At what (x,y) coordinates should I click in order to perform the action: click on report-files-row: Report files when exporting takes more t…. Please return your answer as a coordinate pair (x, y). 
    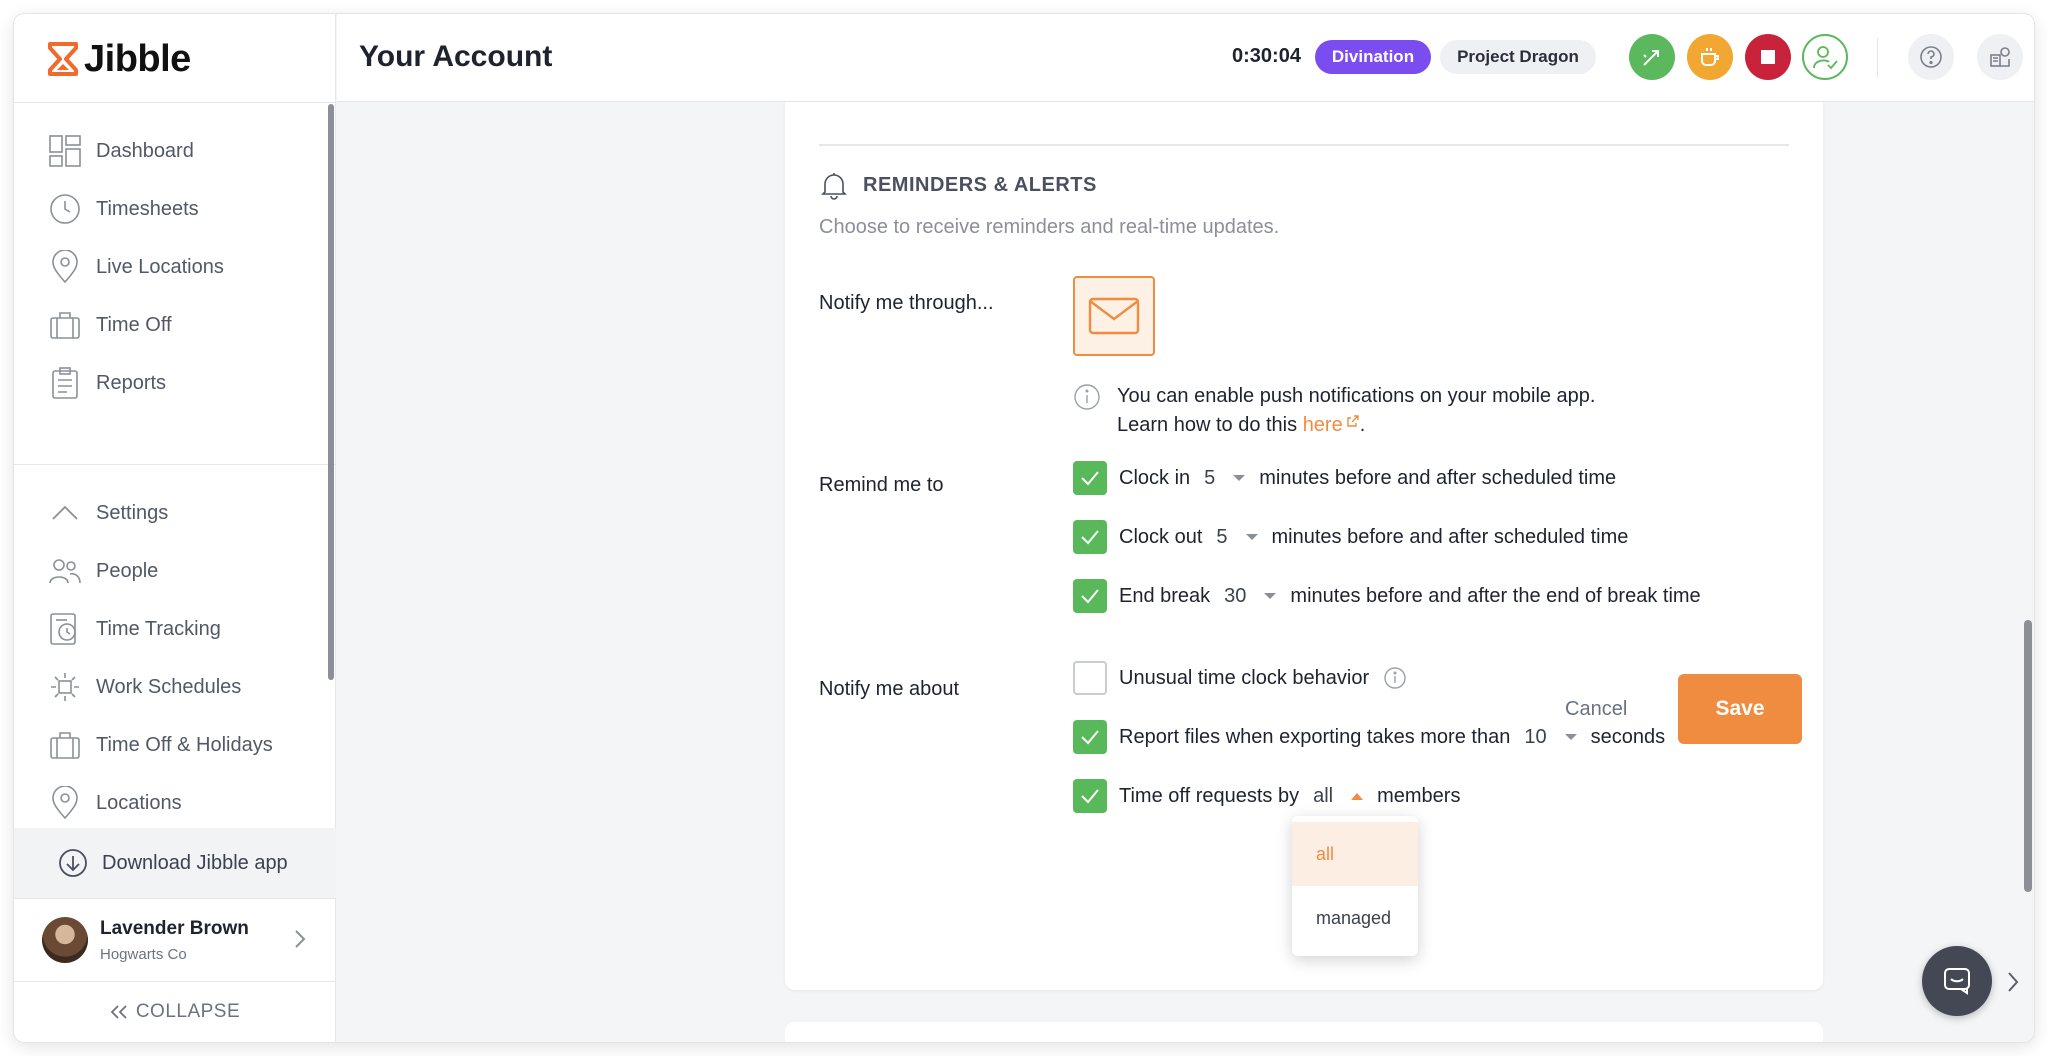
    Looking at the image, I should click on (1369, 737).